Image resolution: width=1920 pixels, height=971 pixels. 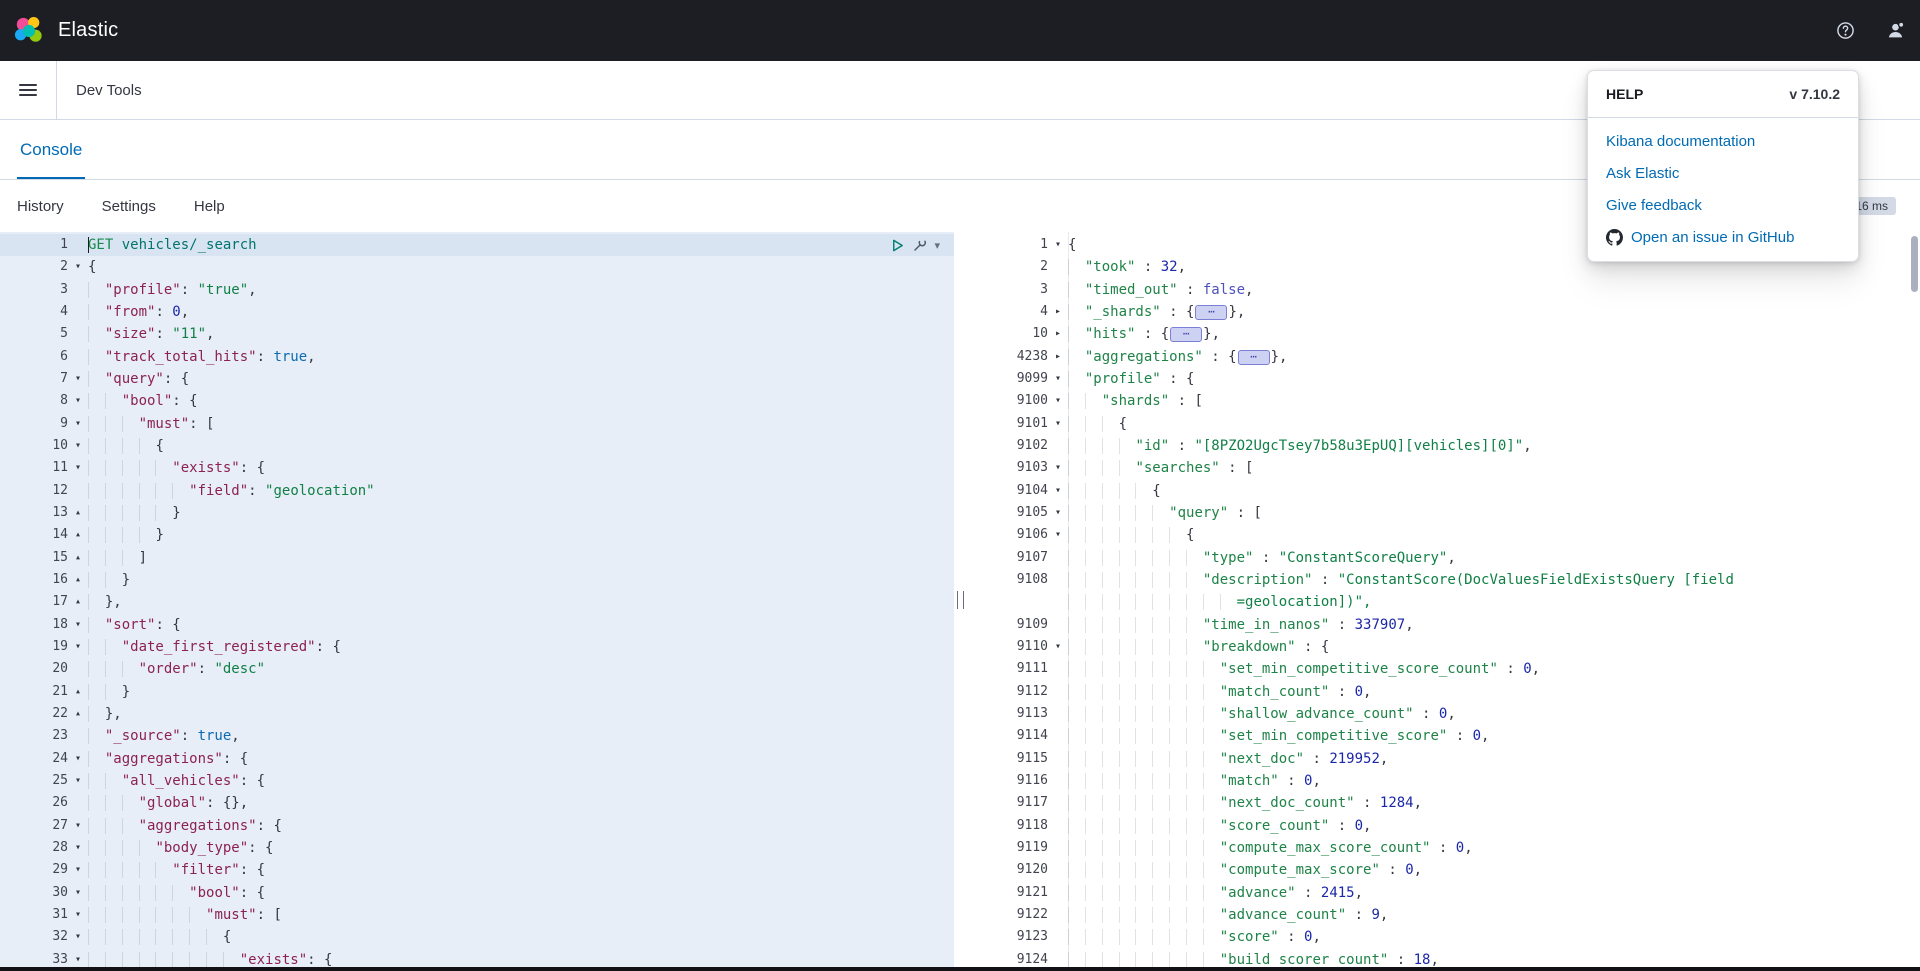 What do you see at coordinates (1443, 915) in the screenshot?
I see `code-line: 9122 "advance_count" : 9,` at bounding box center [1443, 915].